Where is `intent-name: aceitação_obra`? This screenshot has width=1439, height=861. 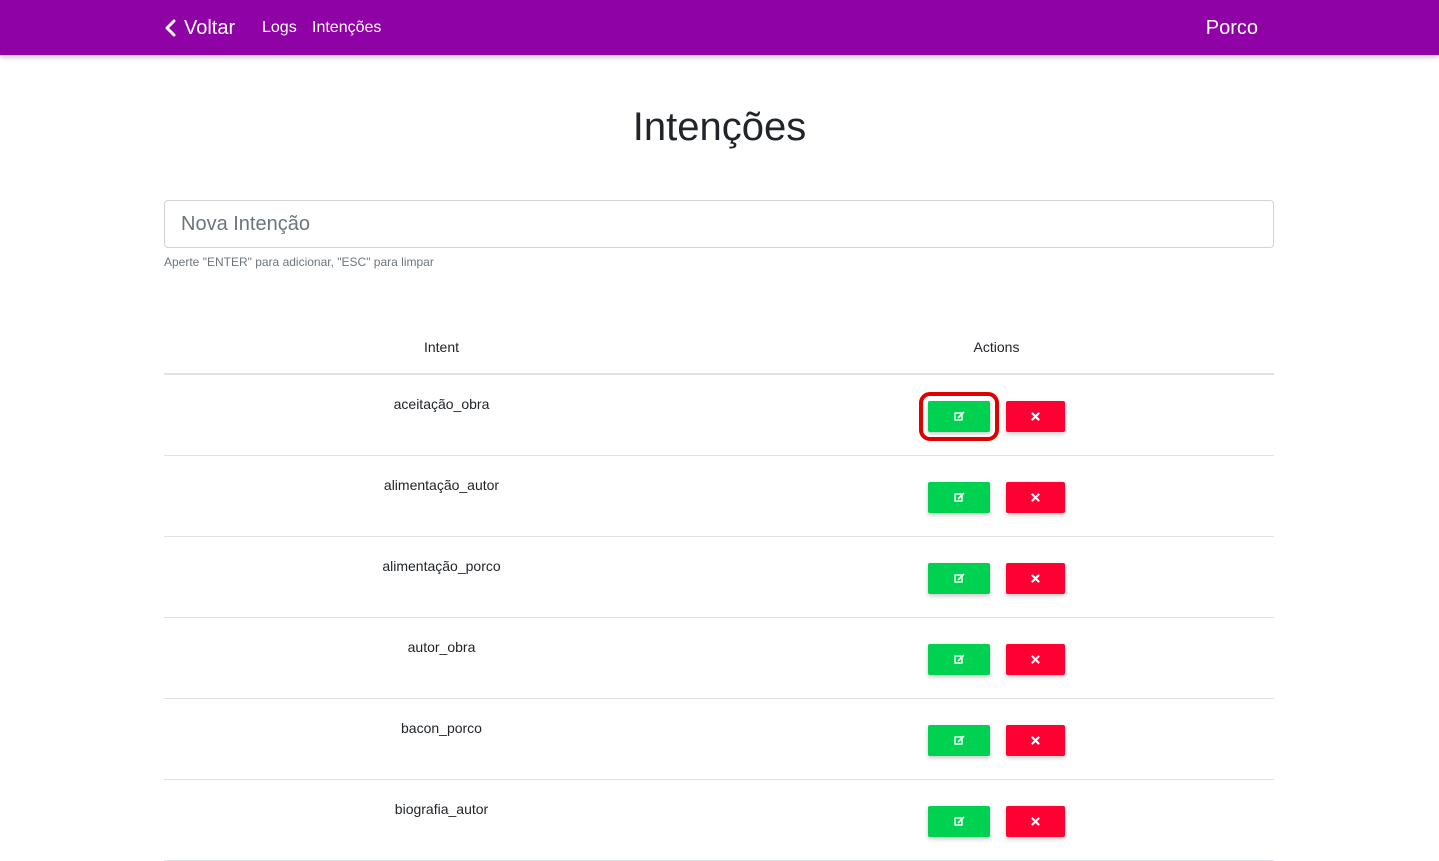
intent-name: aceitação_obra is located at coordinates (441, 404).